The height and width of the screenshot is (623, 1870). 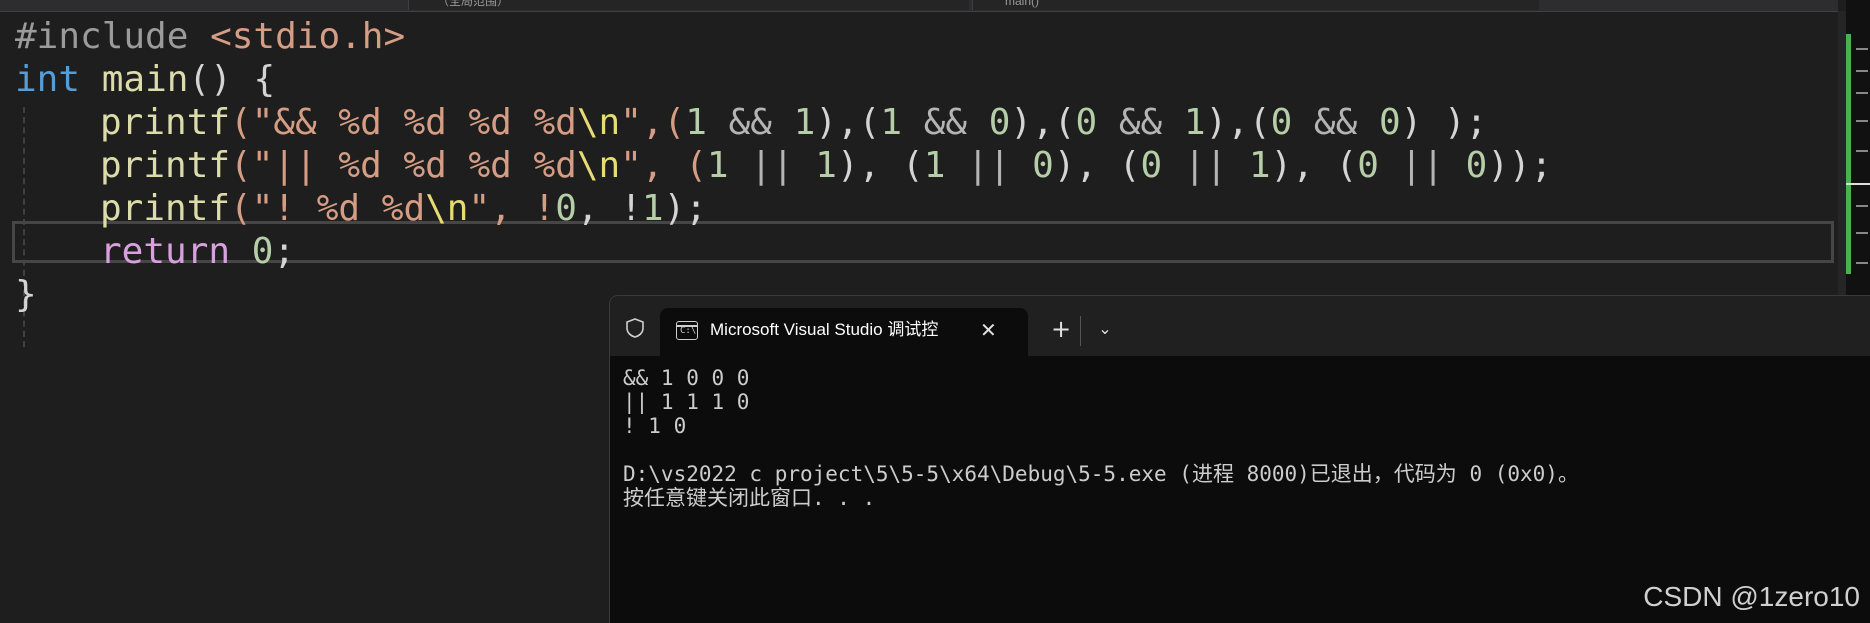 I want to click on vertical-scrollbar, so click(x=1842, y=154).